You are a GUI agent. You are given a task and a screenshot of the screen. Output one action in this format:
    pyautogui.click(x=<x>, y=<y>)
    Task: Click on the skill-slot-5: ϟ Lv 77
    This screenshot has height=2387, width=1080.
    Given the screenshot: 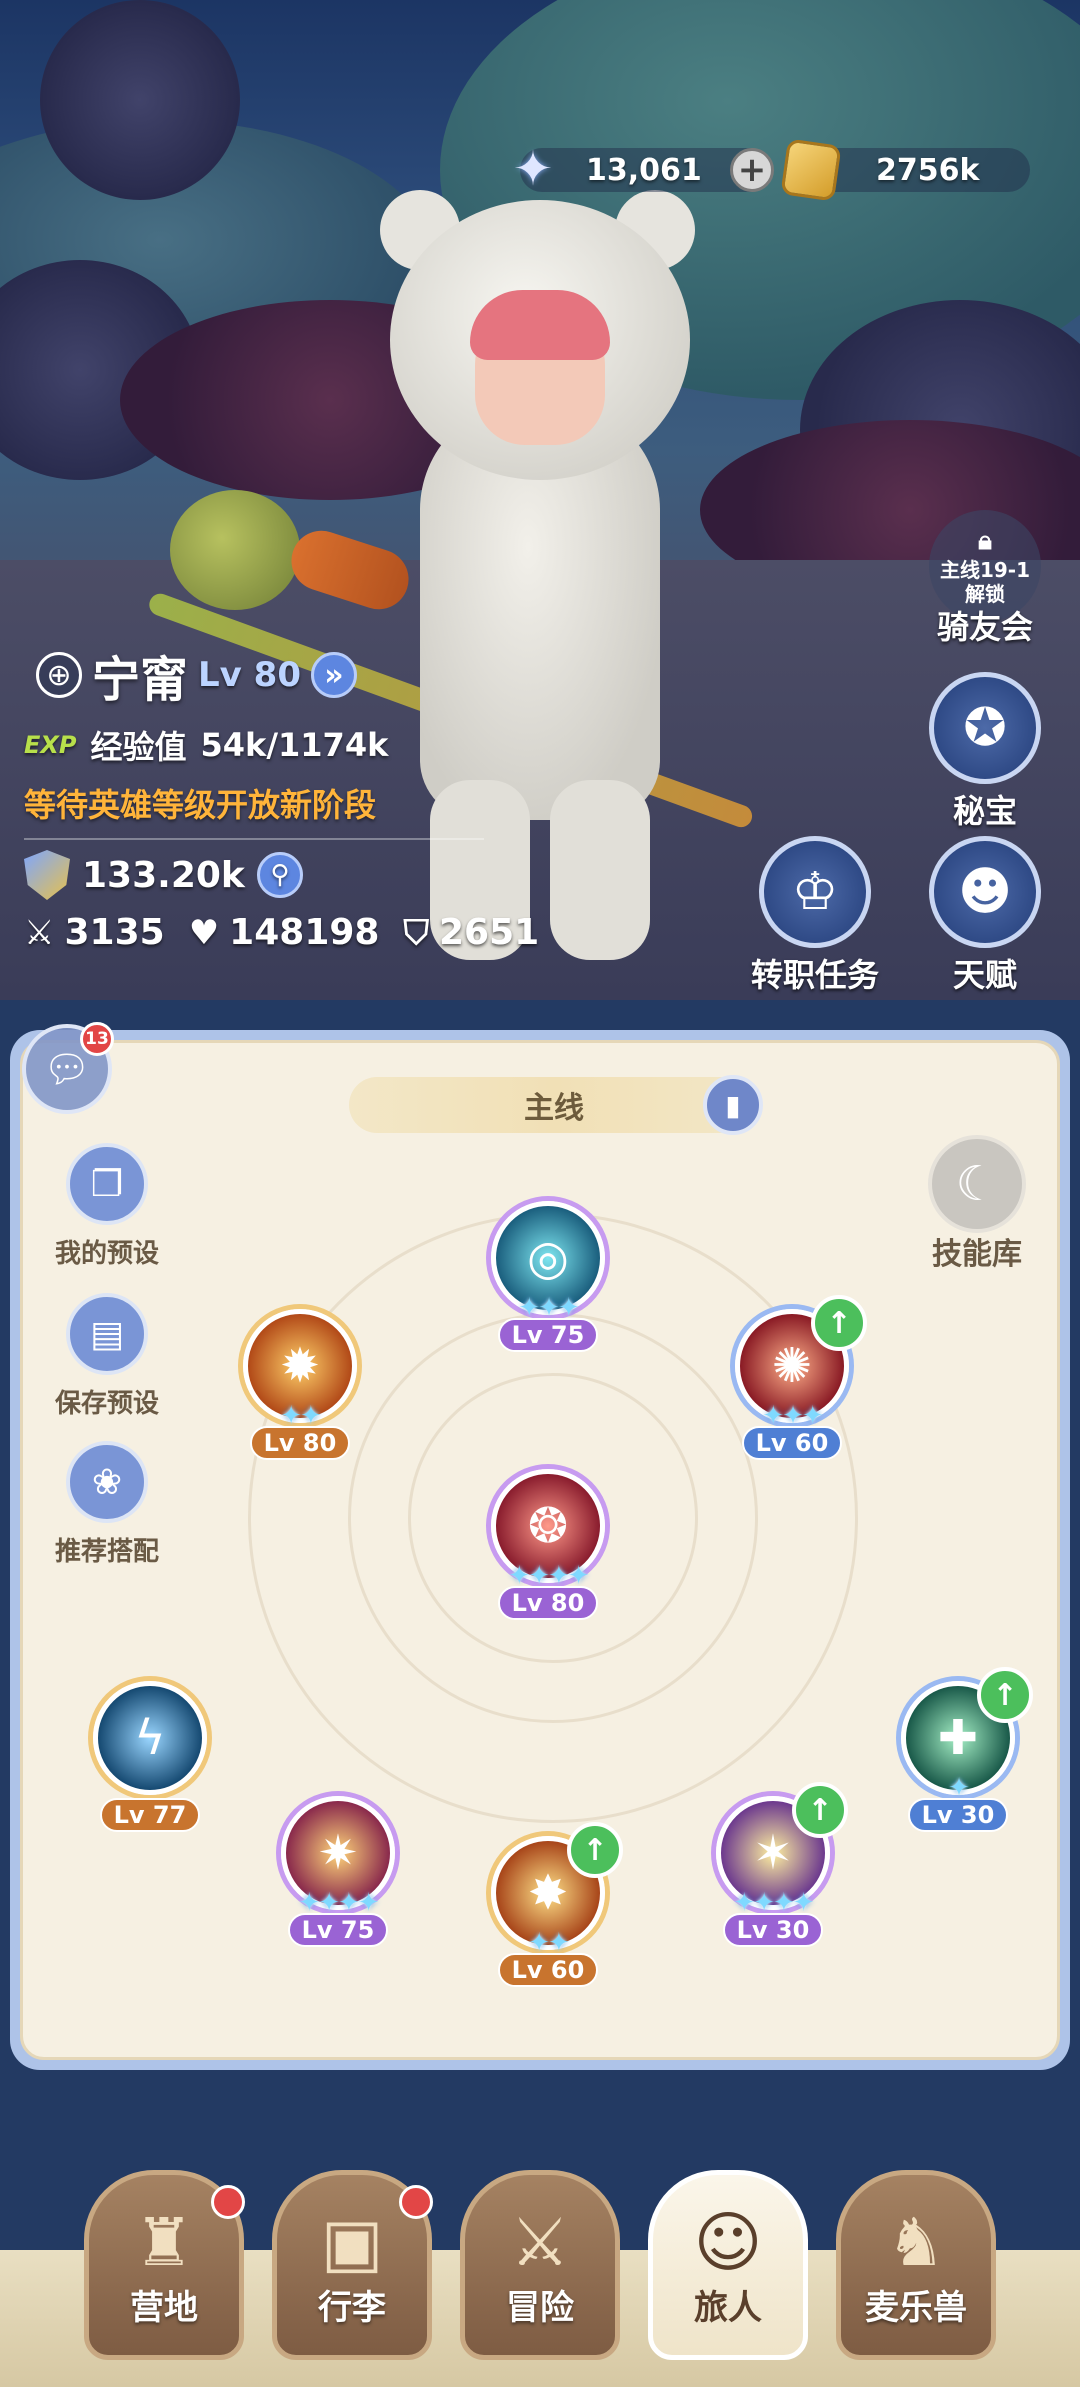 What is the action you would take?
    pyautogui.click(x=150, y=1753)
    